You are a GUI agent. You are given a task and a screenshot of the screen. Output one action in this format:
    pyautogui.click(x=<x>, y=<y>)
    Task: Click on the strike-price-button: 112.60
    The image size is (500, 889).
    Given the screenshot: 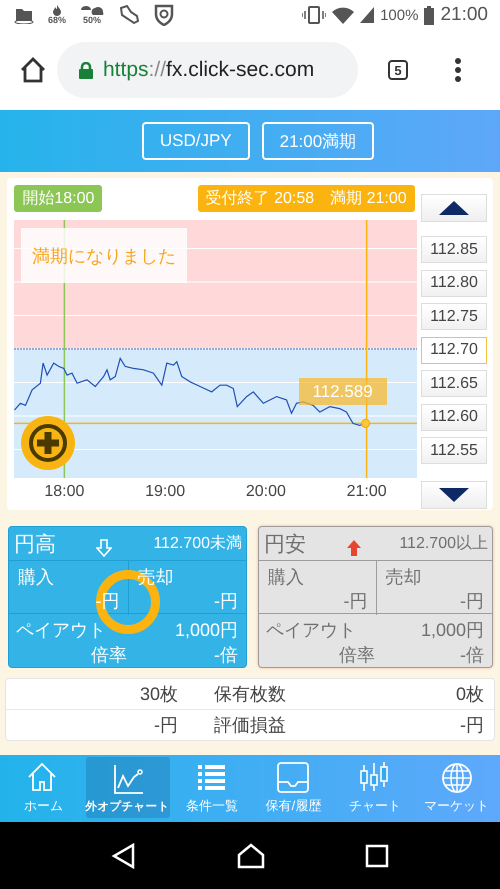 What is the action you would take?
    pyautogui.click(x=454, y=417)
    